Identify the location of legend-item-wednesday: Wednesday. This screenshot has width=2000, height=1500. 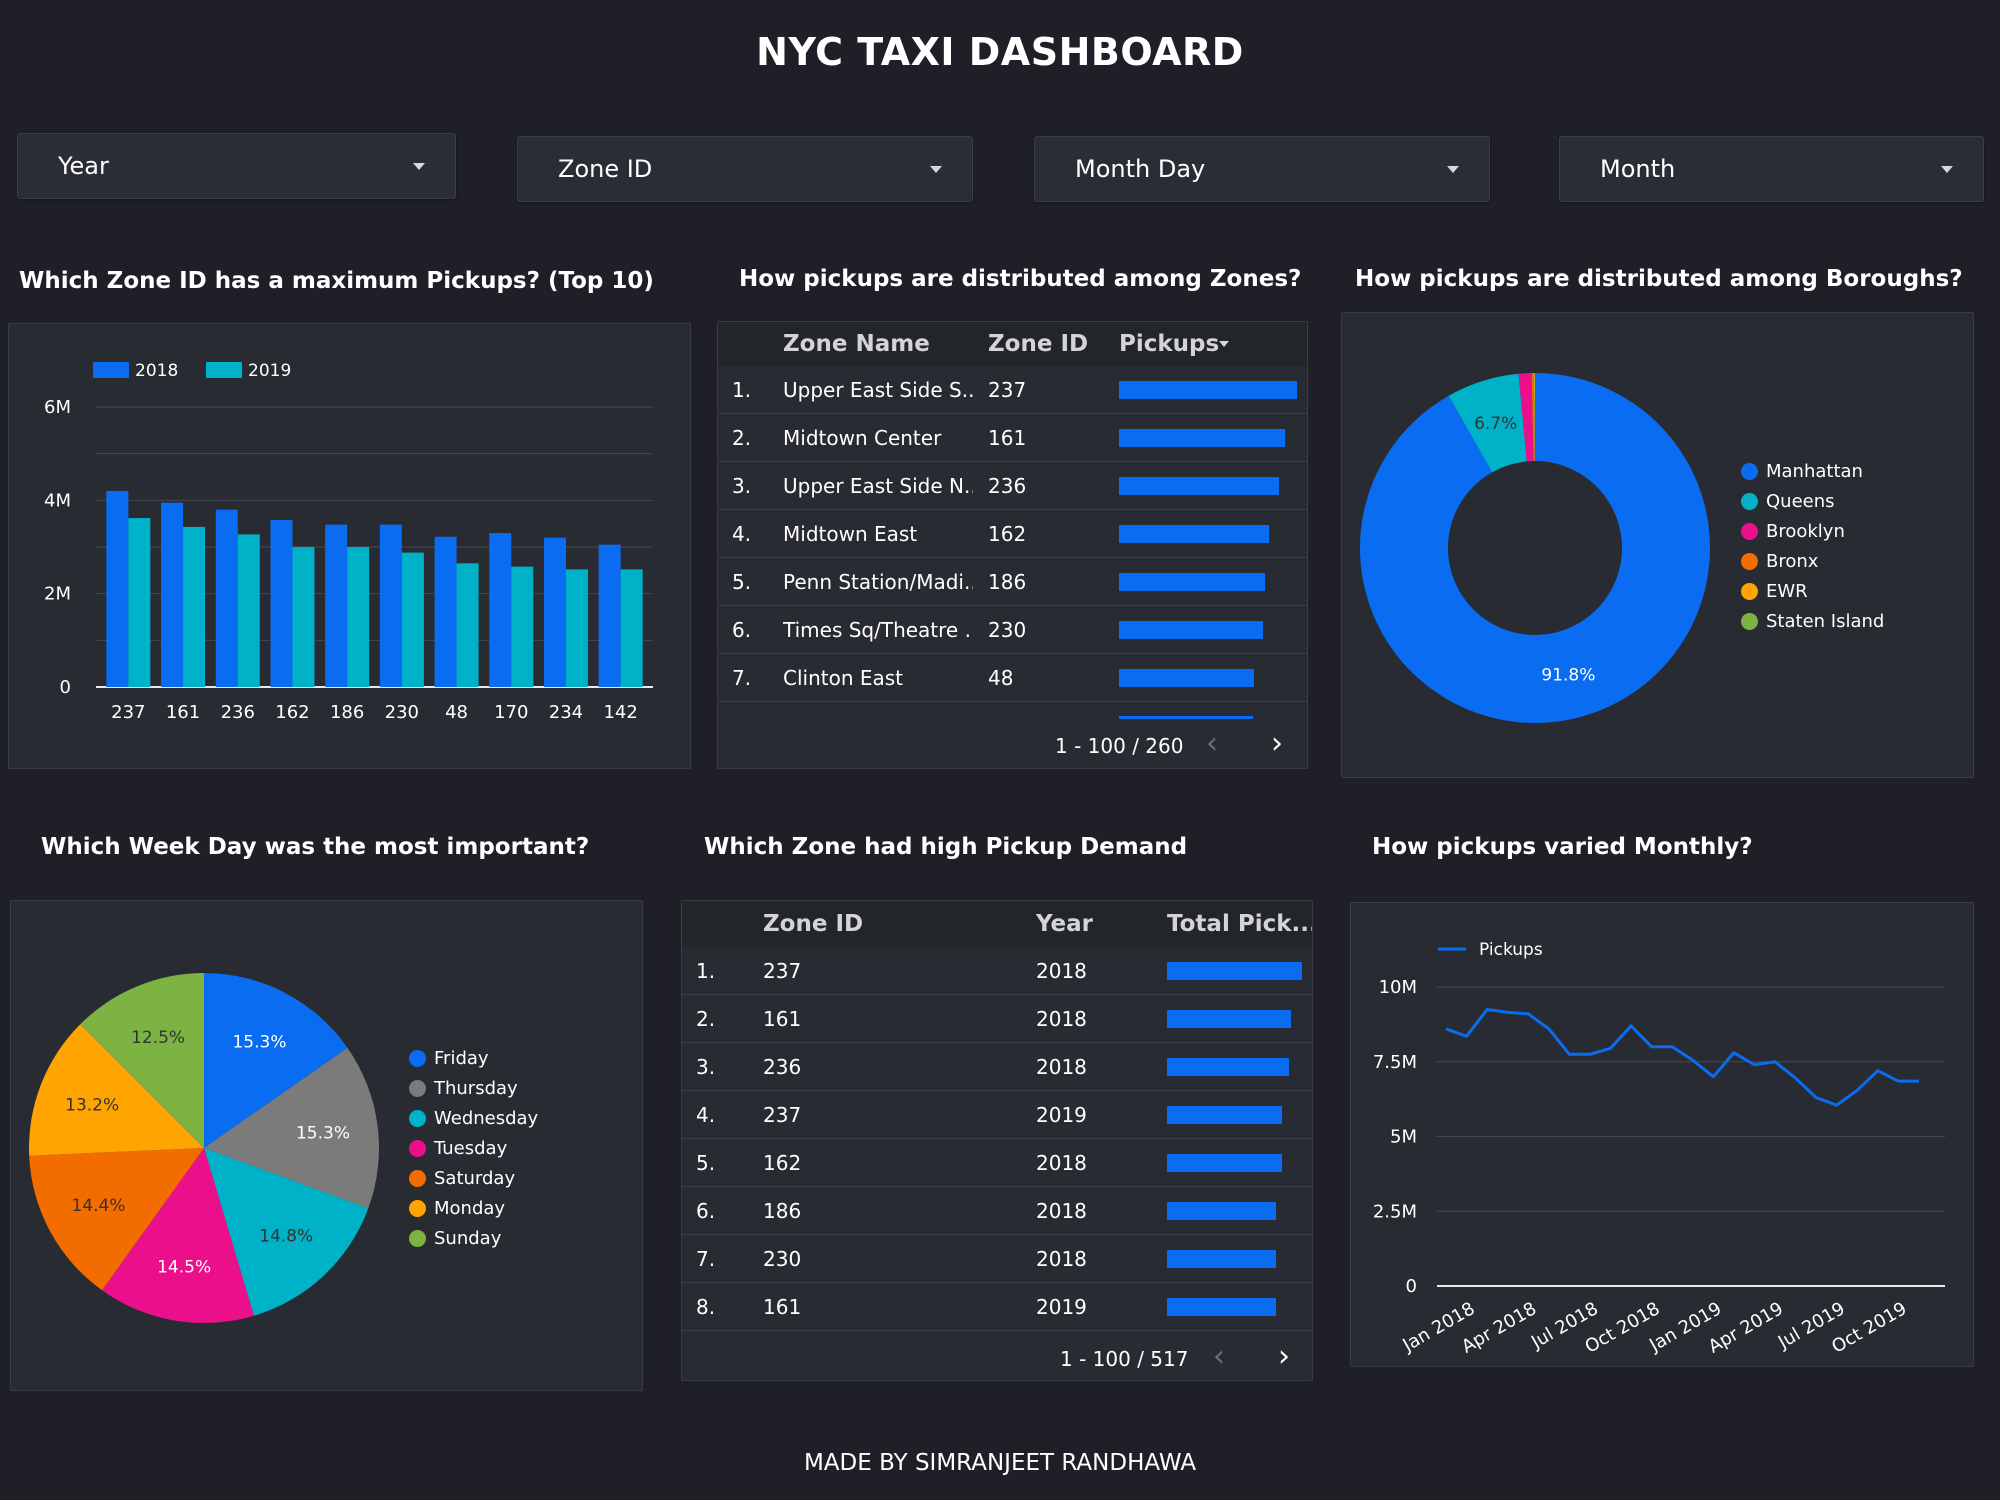
(473, 1118).